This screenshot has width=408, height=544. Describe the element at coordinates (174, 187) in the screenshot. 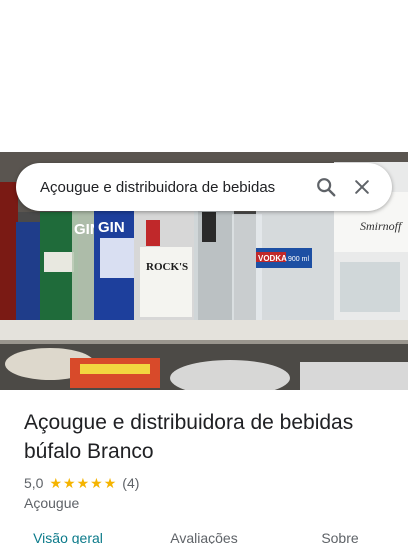

I see `search-input: Açougue e distribuidora de bebidas` at that location.